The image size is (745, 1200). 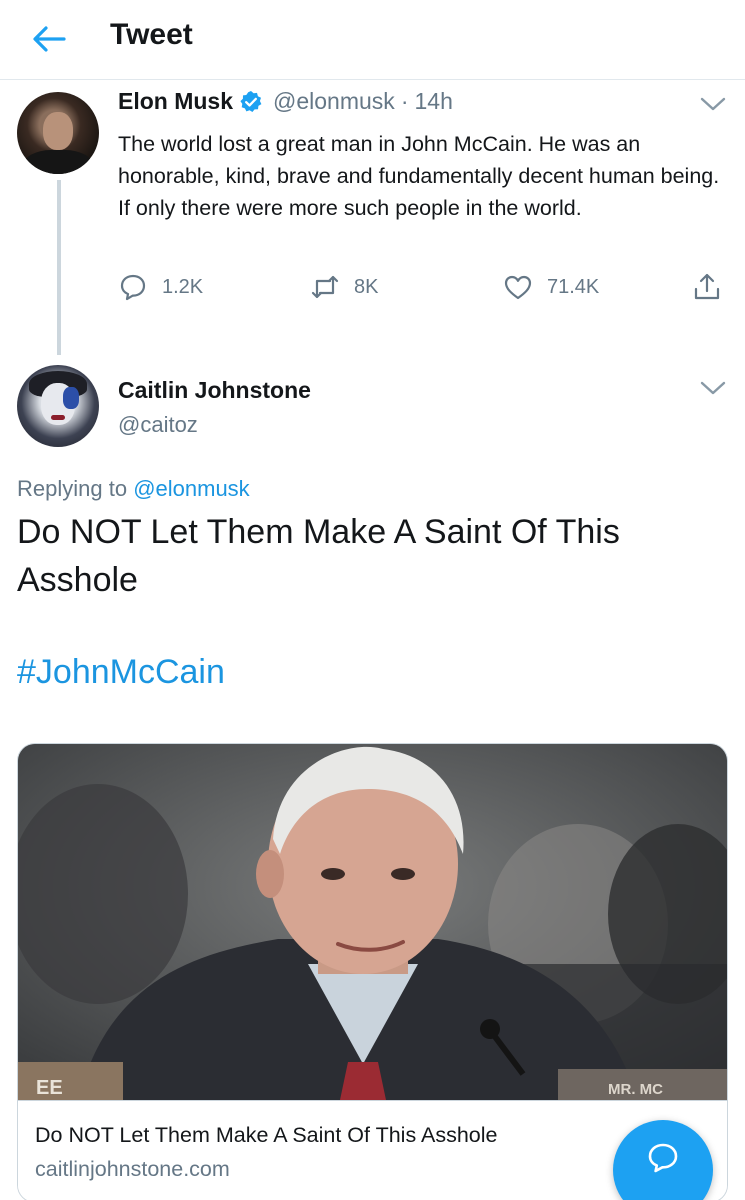 I want to click on tweet-timestamp: 14h, so click(x=433, y=101).